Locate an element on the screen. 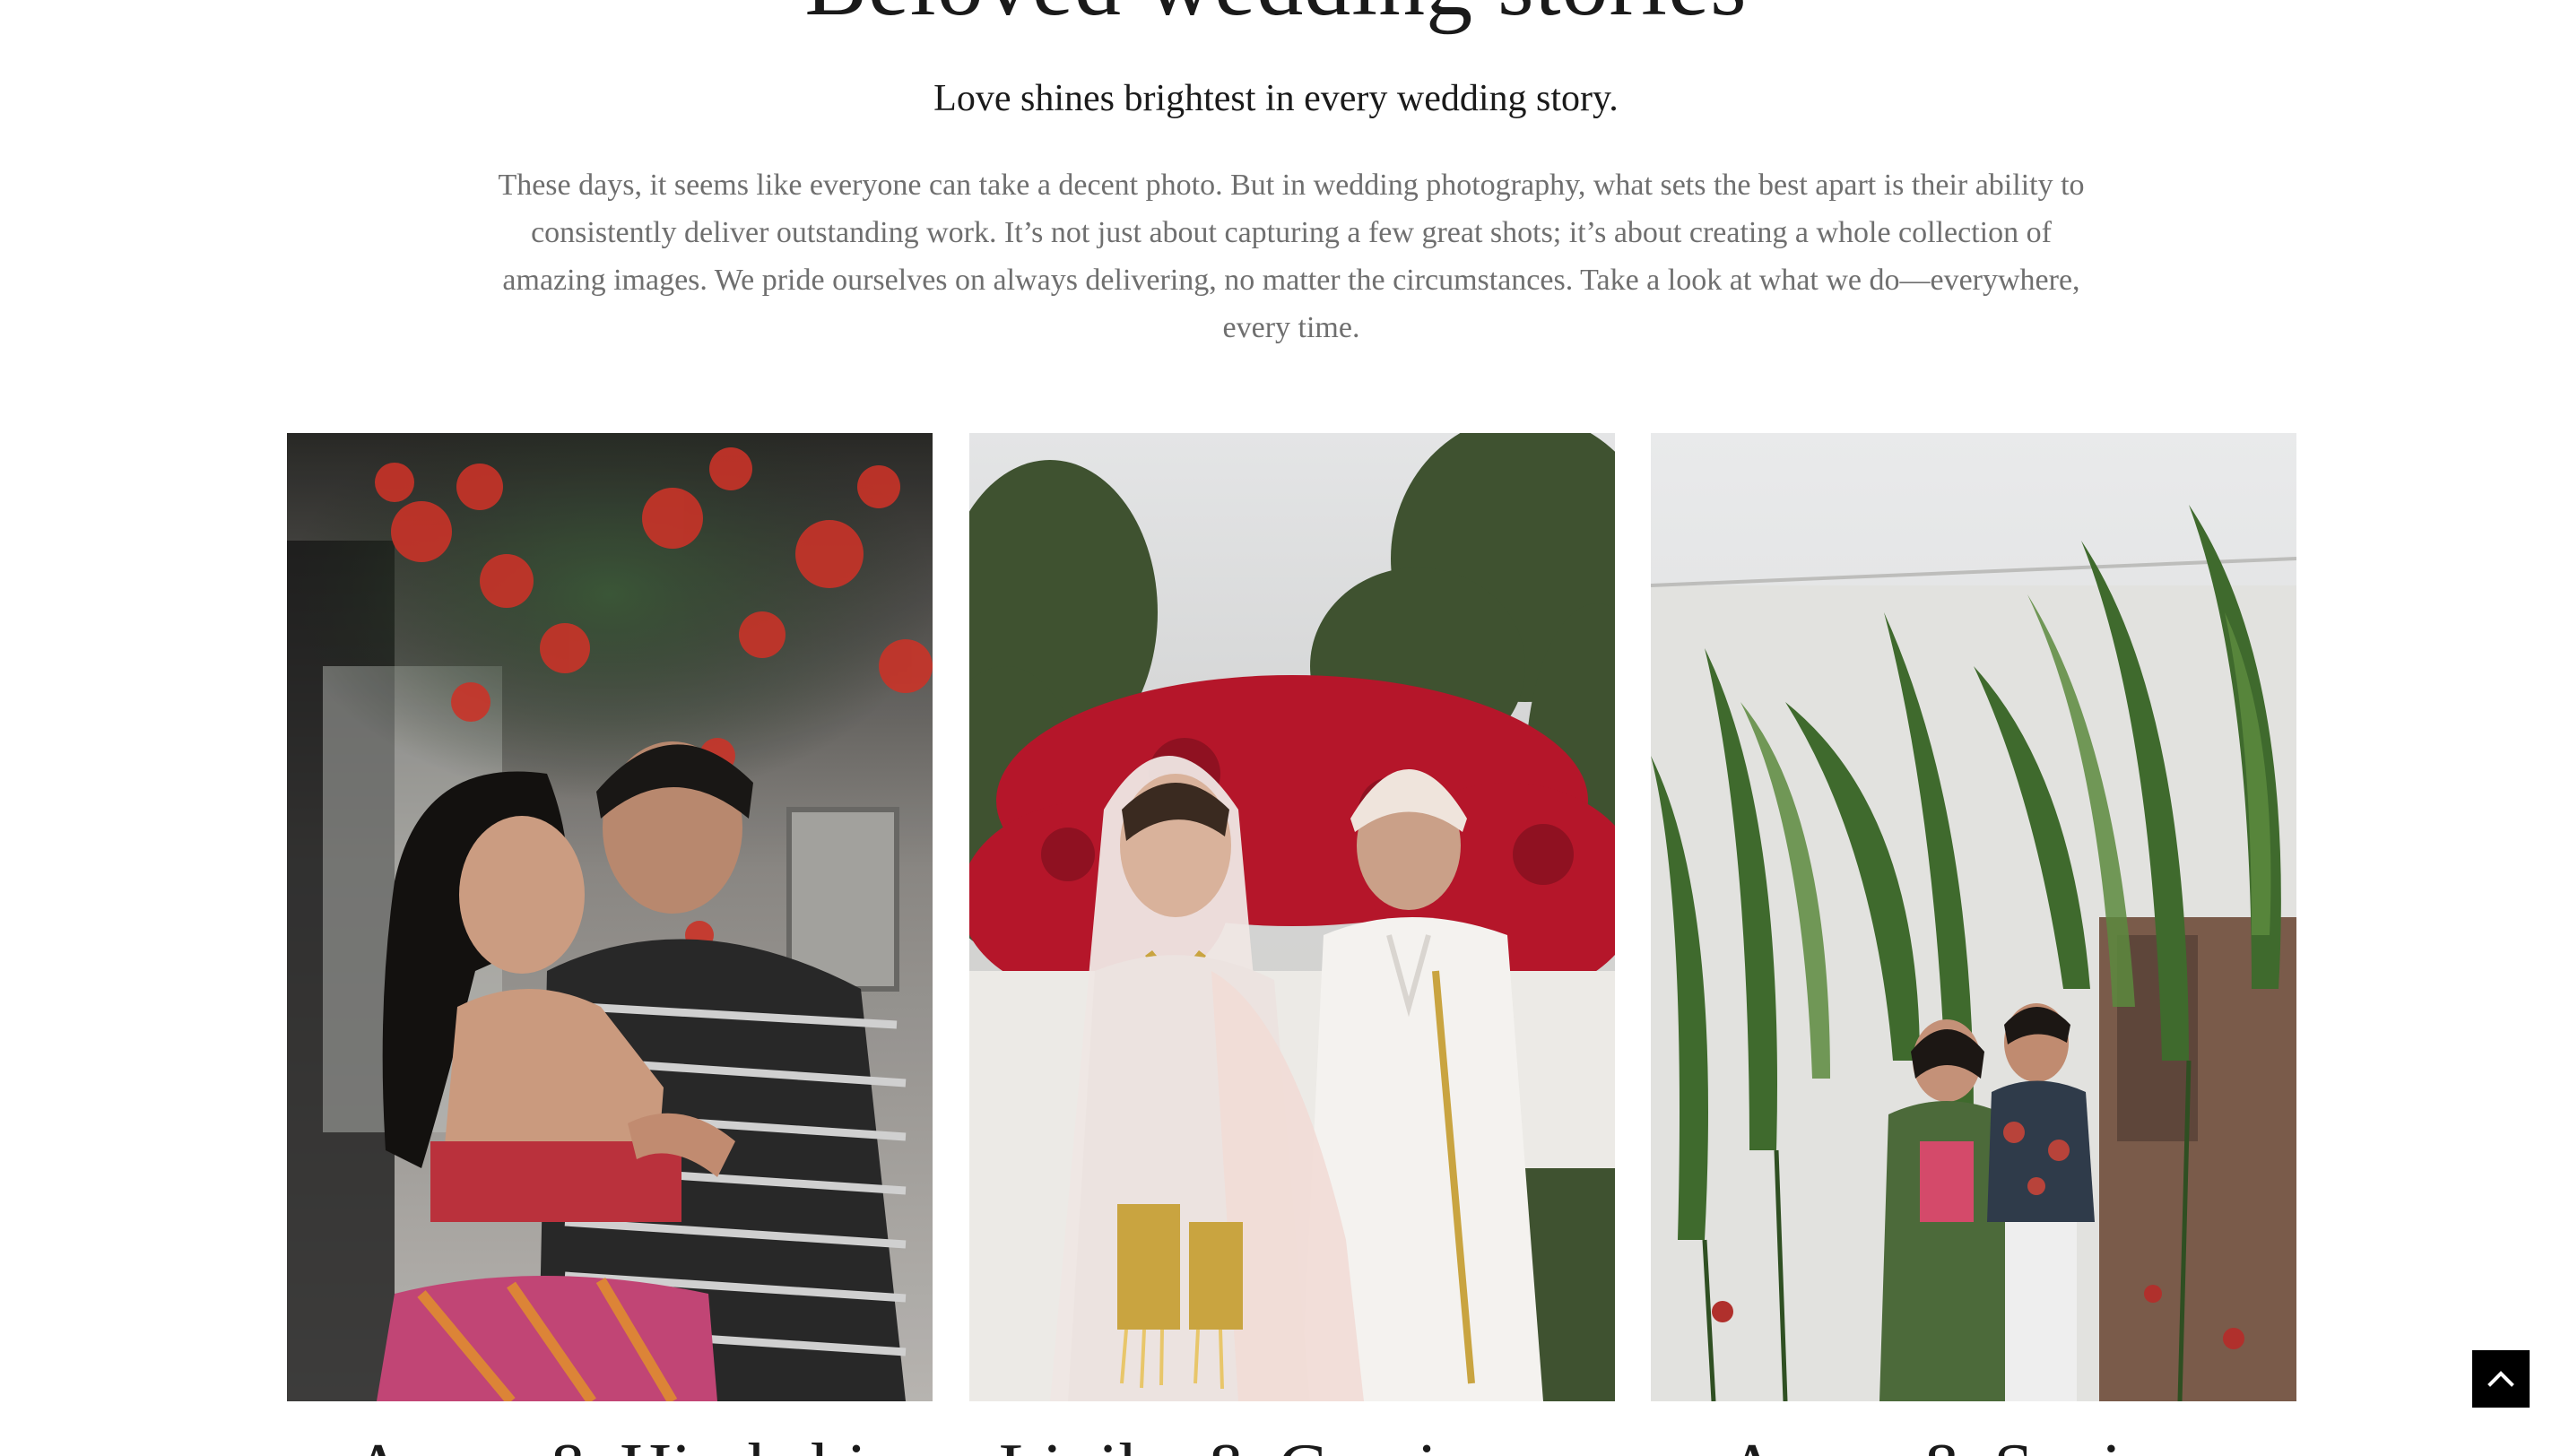 This screenshot has height=1456, width=2552. story-title: Anam & Himkshi is located at coordinates (610, 1441).